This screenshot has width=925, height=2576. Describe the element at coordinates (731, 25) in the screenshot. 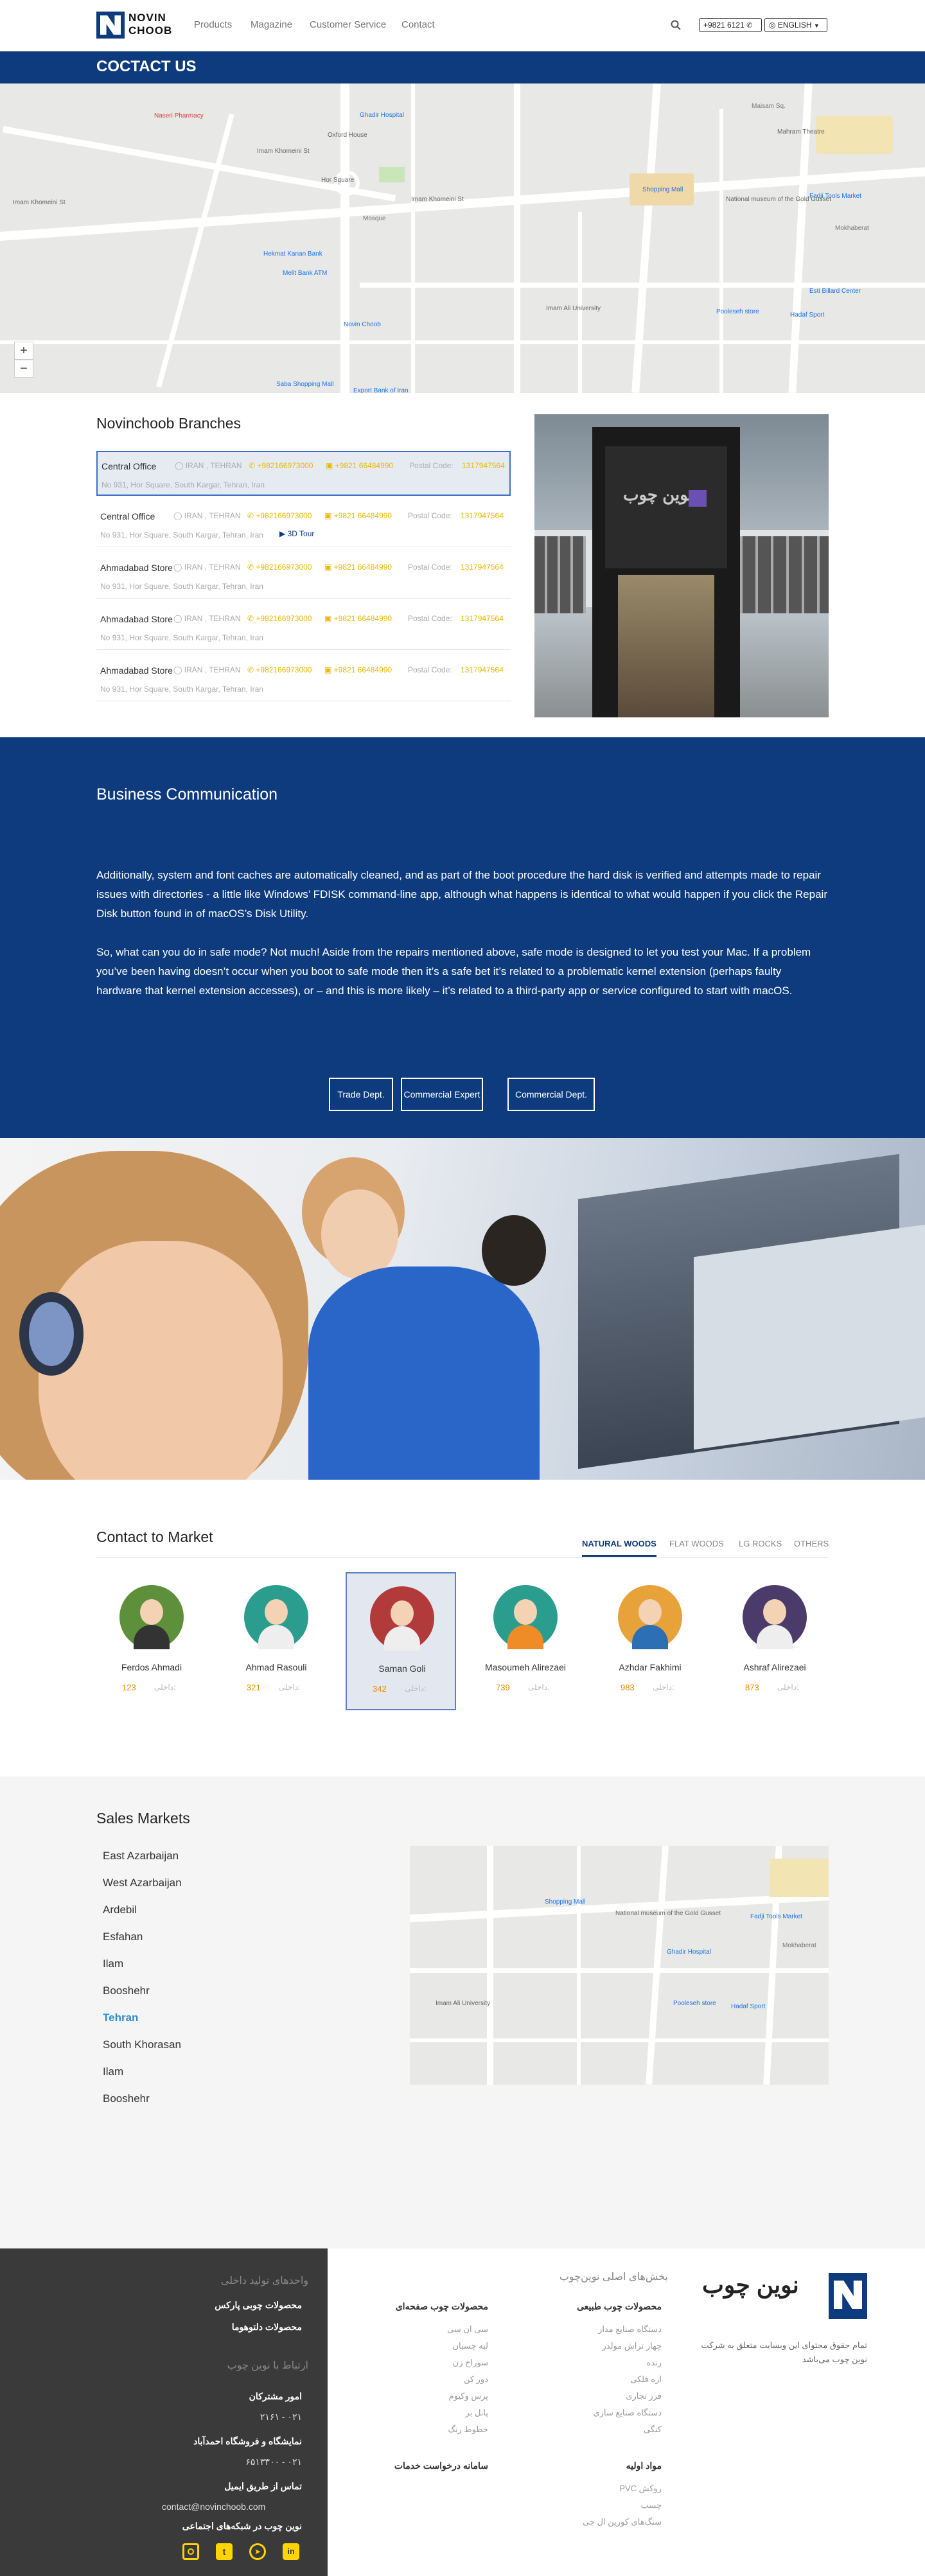

I see `phone-pill: +9821 6121 ✆` at that location.